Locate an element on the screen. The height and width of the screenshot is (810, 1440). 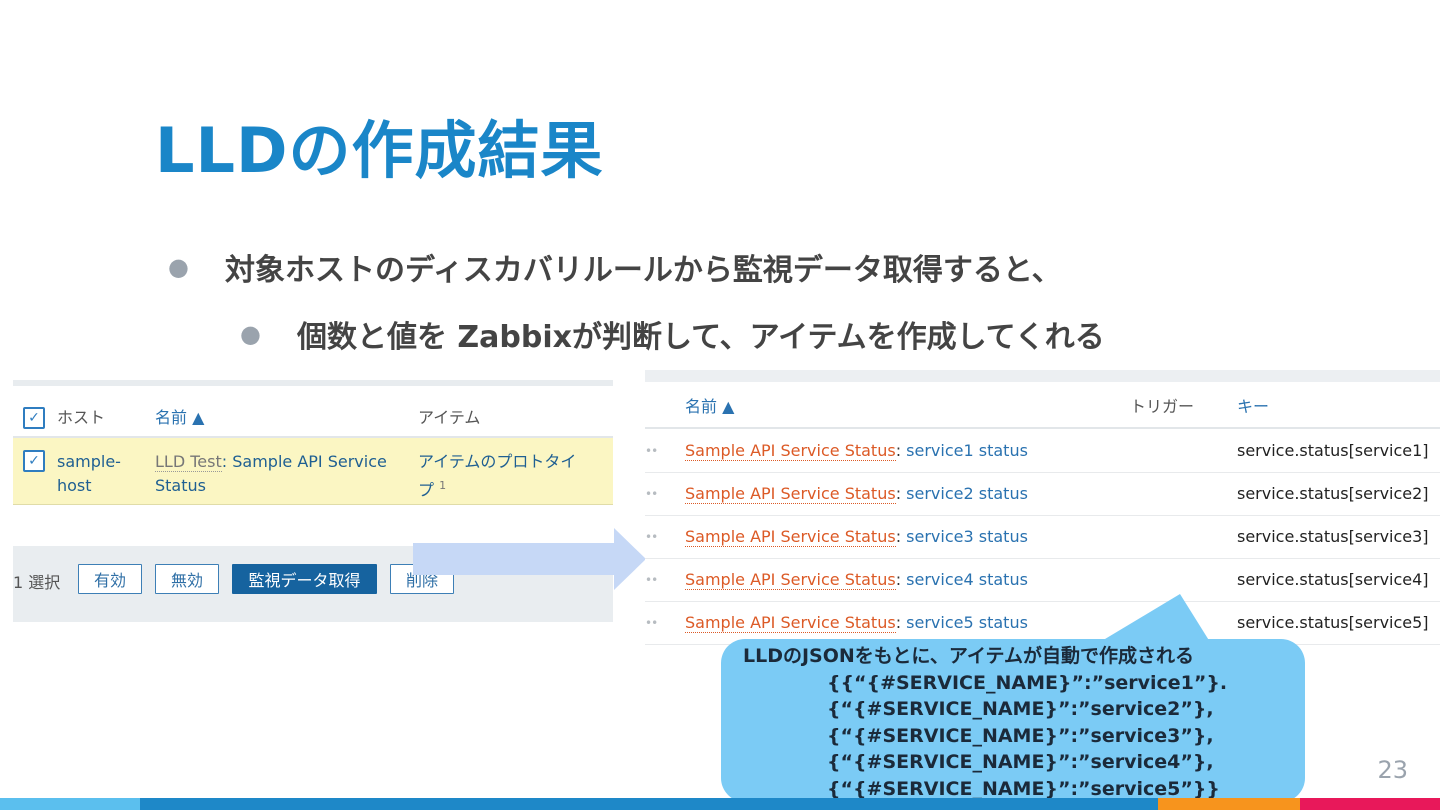
callout-lead: LLDのJSONをもとに、アイテムが自動で作成される is located at coordinates (968, 656).